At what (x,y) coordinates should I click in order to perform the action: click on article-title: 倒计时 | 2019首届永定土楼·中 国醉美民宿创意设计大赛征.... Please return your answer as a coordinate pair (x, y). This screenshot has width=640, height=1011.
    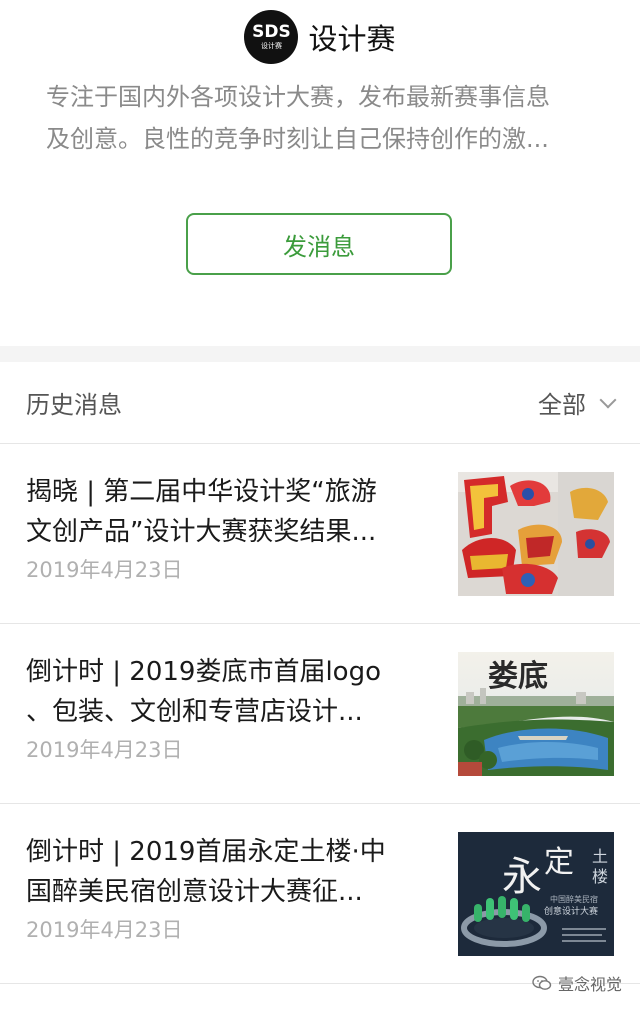
    Looking at the image, I should click on (226, 872).